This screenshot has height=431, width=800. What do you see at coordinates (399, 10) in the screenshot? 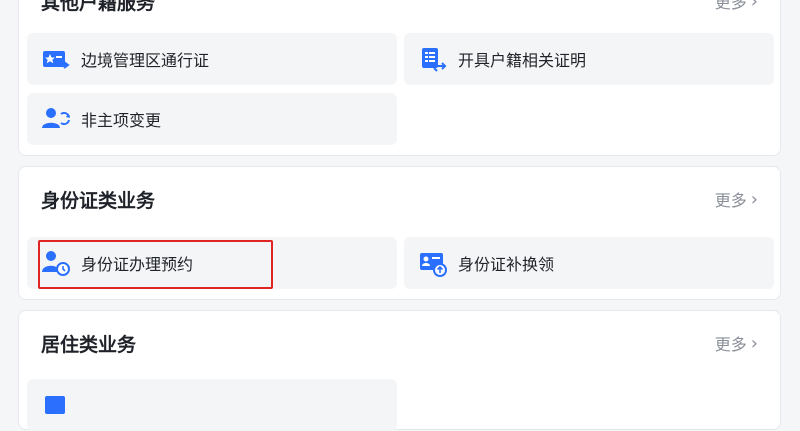
I see `household-services-header: 其他户籍服务 更多 ›` at bounding box center [399, 10].